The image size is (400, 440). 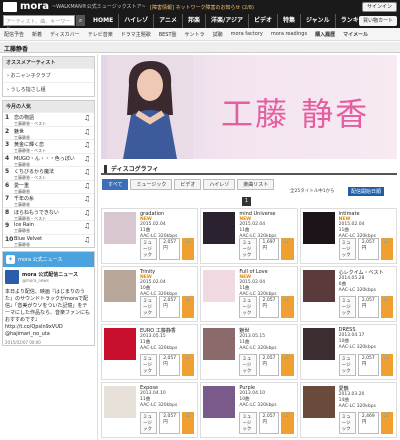 What do you see at coordinates (48, 75) in the screenshot?
I see `recommend-link: › おニャン子クラブ` at bounding box center [48, 75].